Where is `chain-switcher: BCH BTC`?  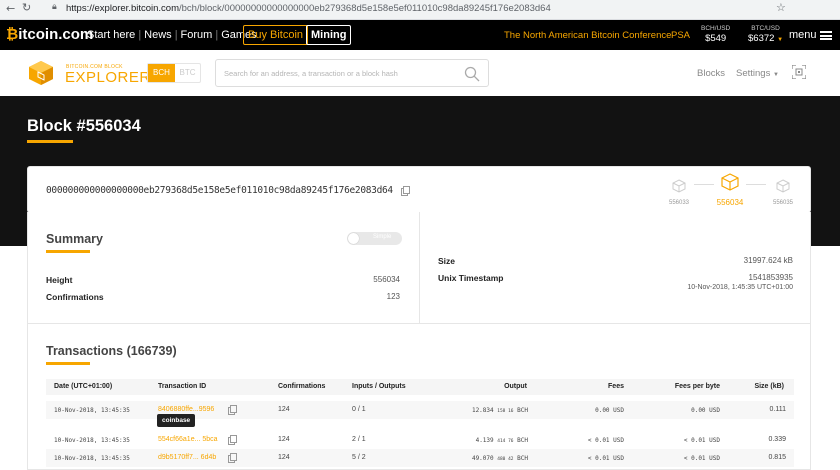
chain-switcher: BCH BTC is located at coordinates (174, 73).